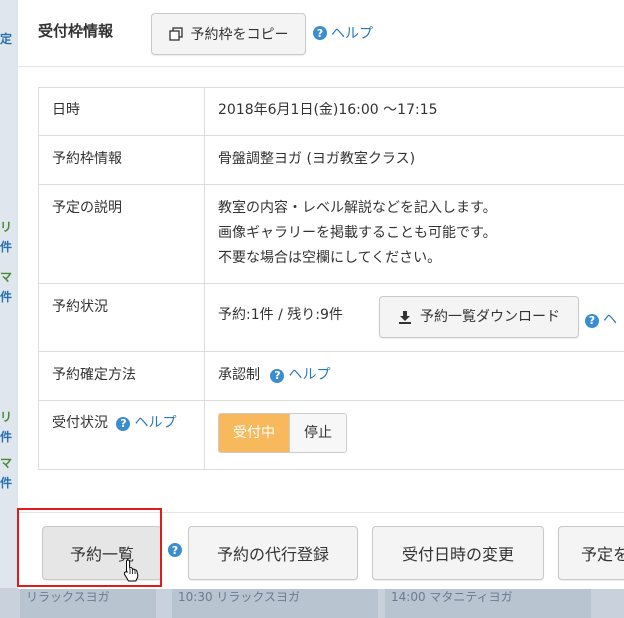  I want to click on copy-icon, so click(175, 34).